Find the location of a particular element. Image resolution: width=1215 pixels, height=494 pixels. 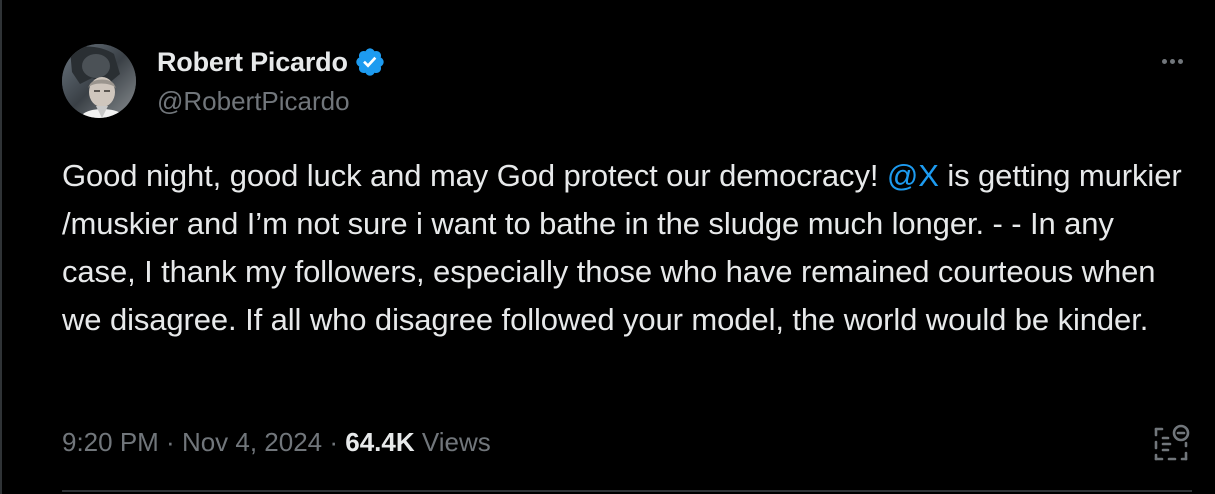

avatar-image is located at coordinates (99, 81).